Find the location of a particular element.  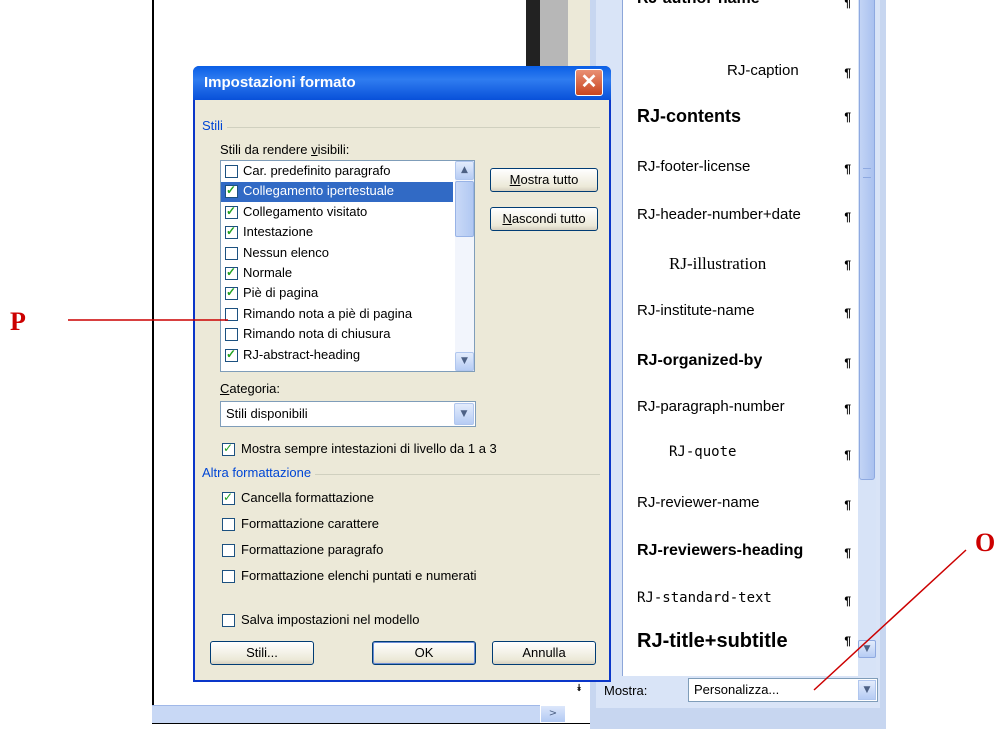

listbox-scroll-thumb is located at coordinates (464, 209).